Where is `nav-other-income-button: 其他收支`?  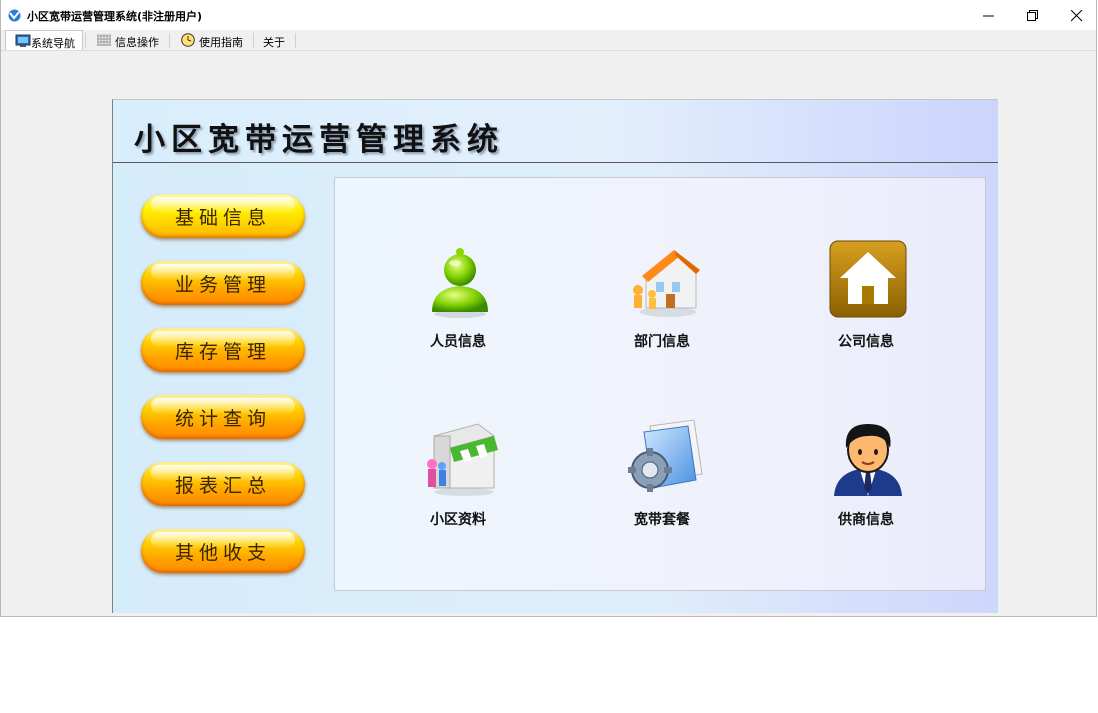 nav-other-income-button: 其他收支 is located at coordinates (223, 551).